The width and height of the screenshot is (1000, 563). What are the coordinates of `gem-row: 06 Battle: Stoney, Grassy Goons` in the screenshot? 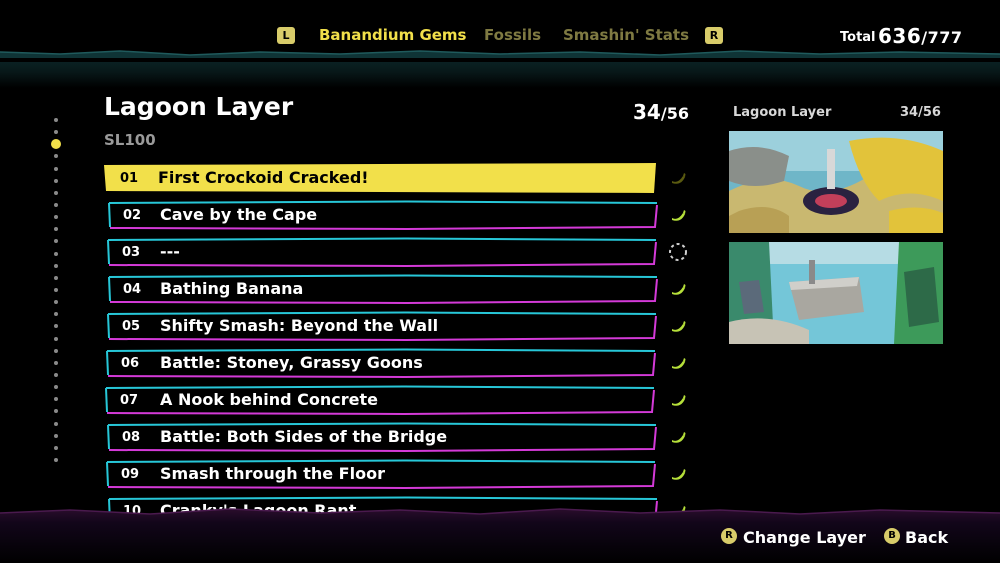 It's located at (381, 363).